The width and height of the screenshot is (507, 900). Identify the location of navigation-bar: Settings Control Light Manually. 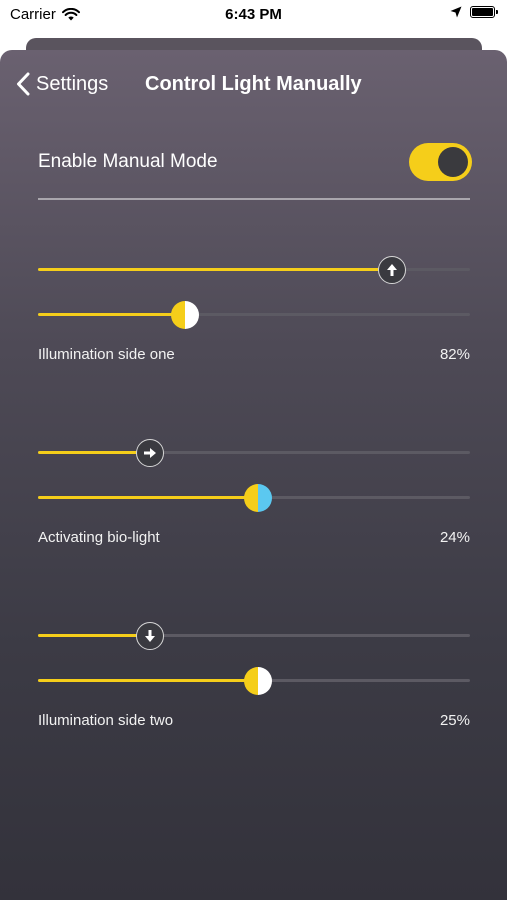
(253, 84).